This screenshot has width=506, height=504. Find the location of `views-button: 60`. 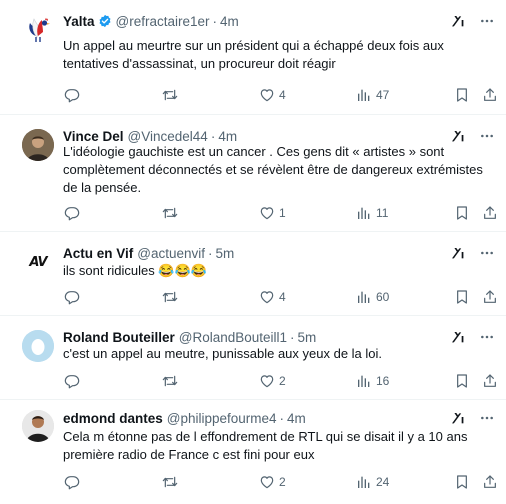

views-button: 60 is located at coordinates (372, 297).